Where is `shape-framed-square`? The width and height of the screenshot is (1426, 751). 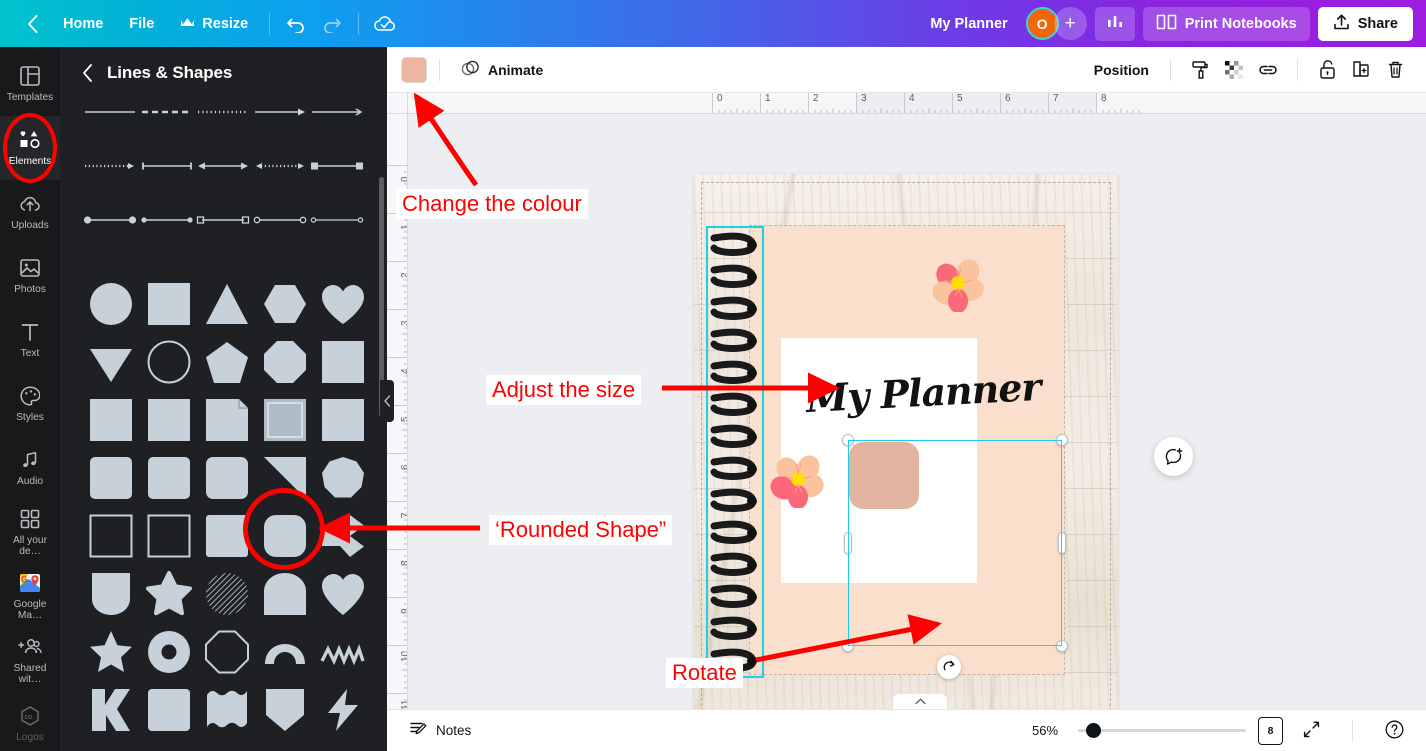
shape-framed-square is located at coordinates (285, 420).